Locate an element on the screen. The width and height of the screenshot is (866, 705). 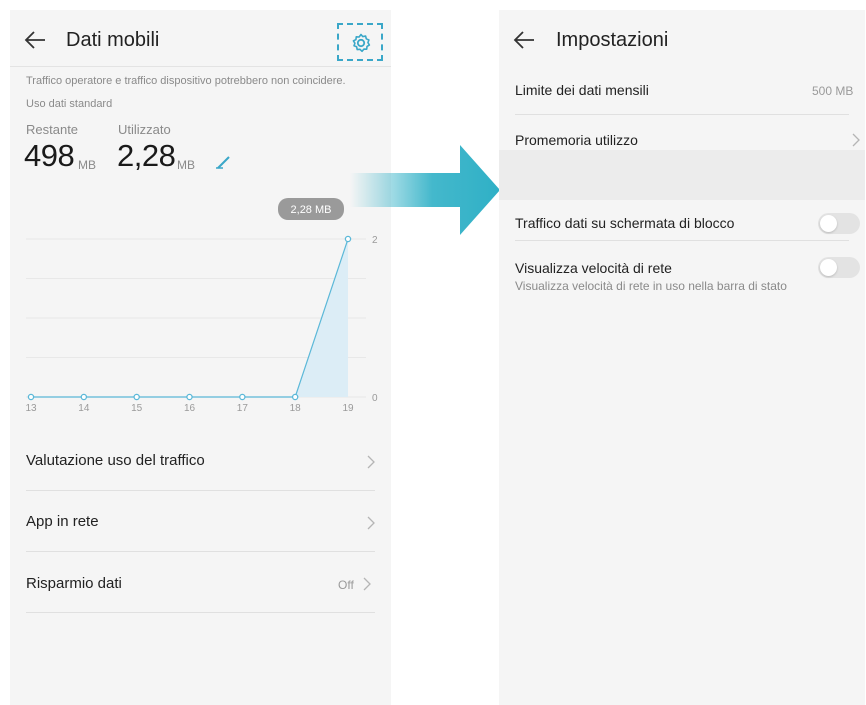
lockscreen-traffic-item: Traffico dati su schermata di blocco is located at coordinates (682, 223).